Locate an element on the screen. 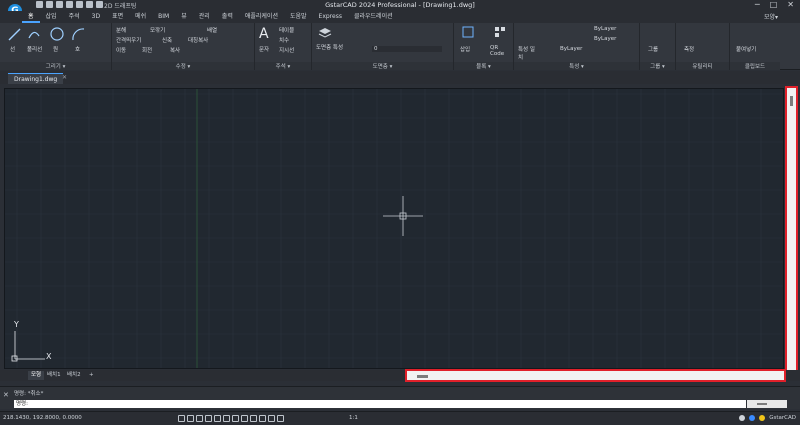  group-modify-label: 수정 ▾ is located at coordinates (183, 66).